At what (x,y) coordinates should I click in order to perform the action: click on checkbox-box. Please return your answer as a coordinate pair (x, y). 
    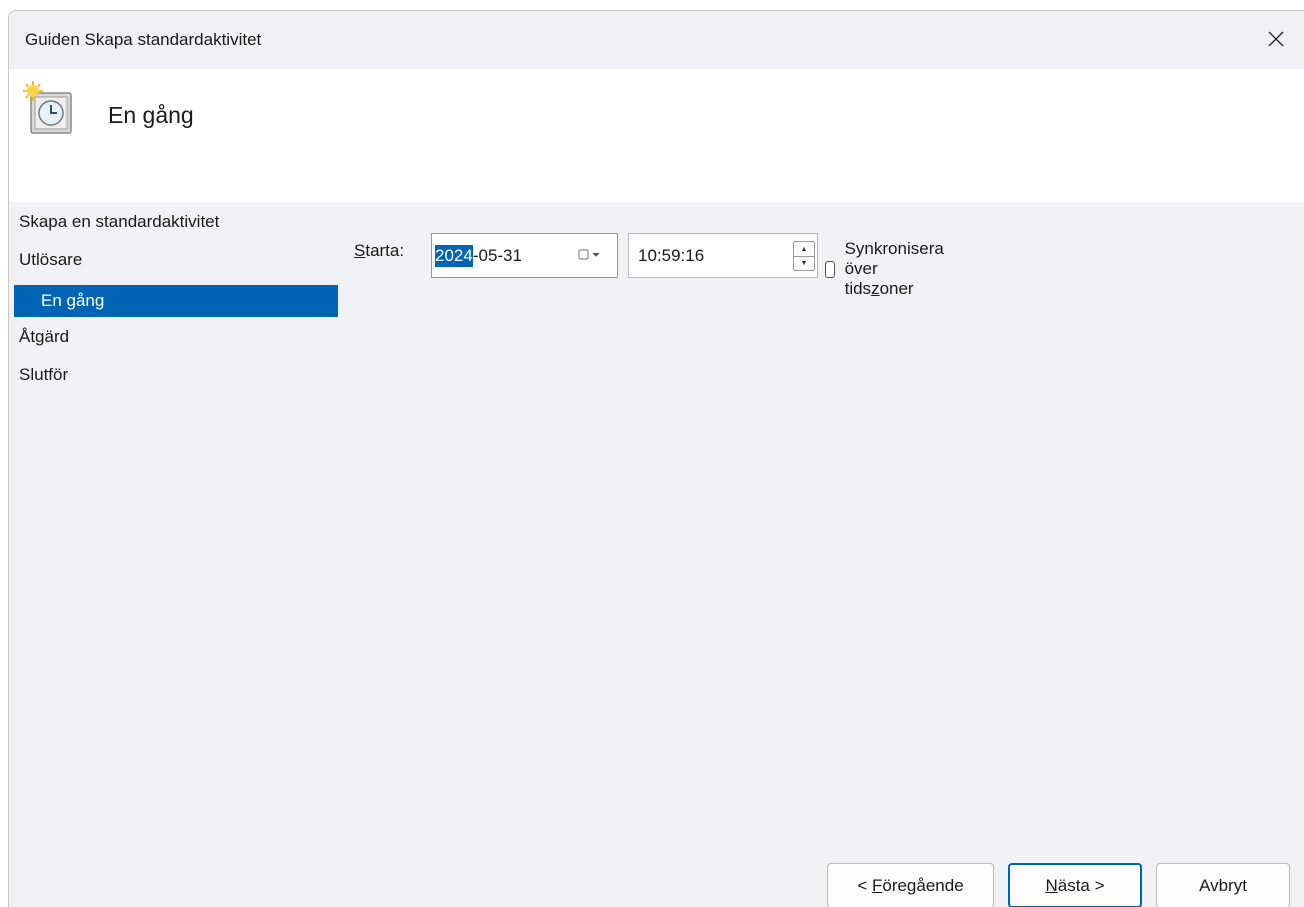
    Looking at the image, I should click on (830, 269).